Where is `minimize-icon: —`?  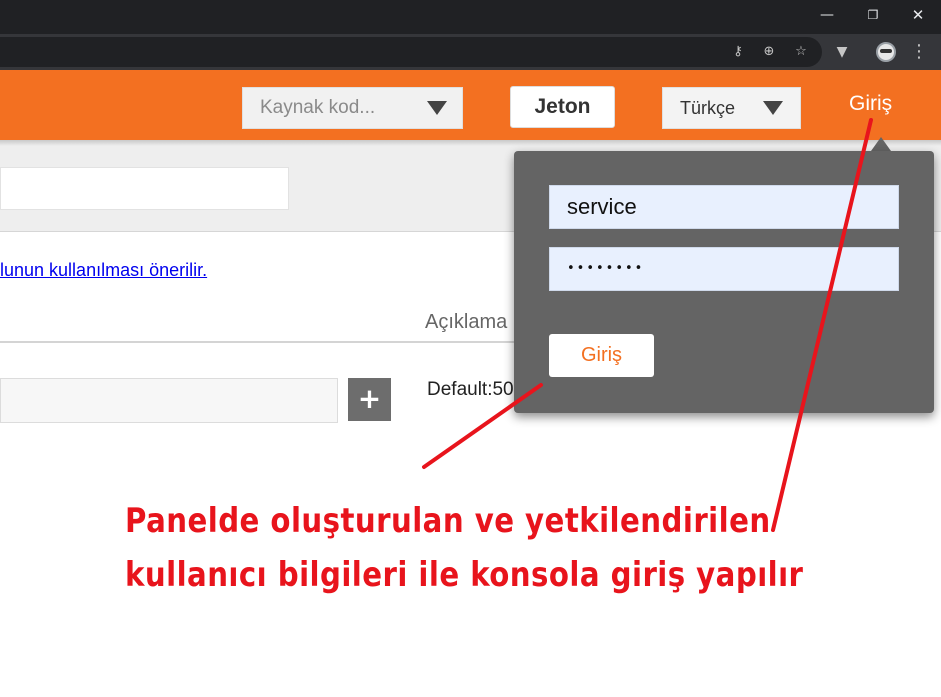 minimize-icon: — is located at coordinates (827, 15).